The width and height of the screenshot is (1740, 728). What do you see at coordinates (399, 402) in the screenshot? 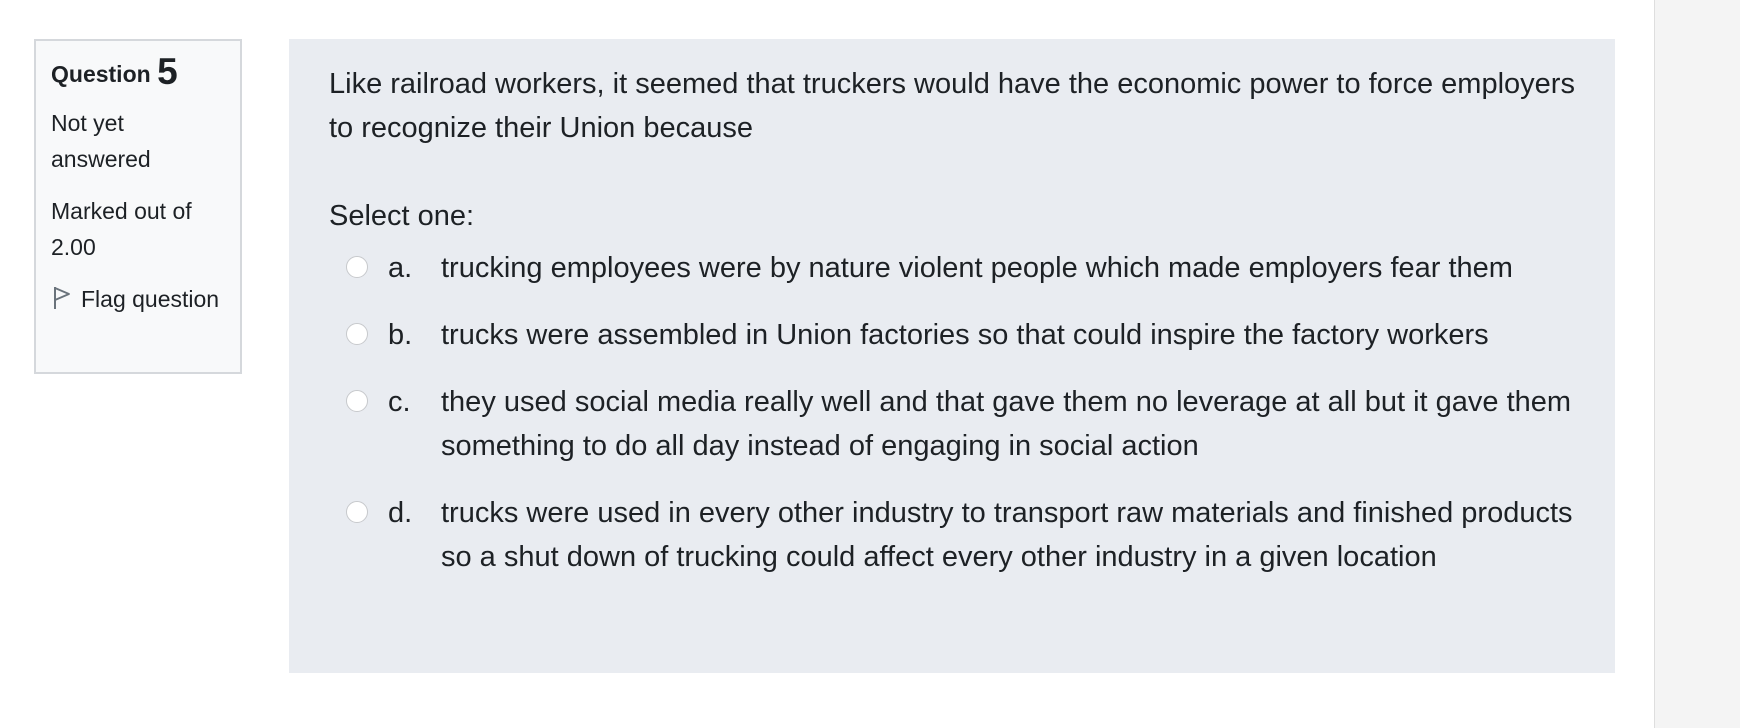
I see `answer-letter: c.` at bounding box center [399, 402].